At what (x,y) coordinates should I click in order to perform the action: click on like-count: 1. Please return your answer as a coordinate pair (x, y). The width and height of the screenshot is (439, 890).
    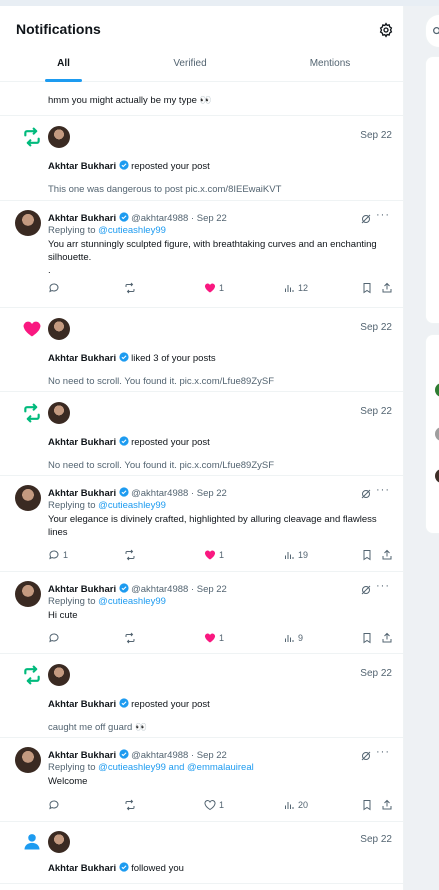
    Looking at the image, I should click on (222, 805).